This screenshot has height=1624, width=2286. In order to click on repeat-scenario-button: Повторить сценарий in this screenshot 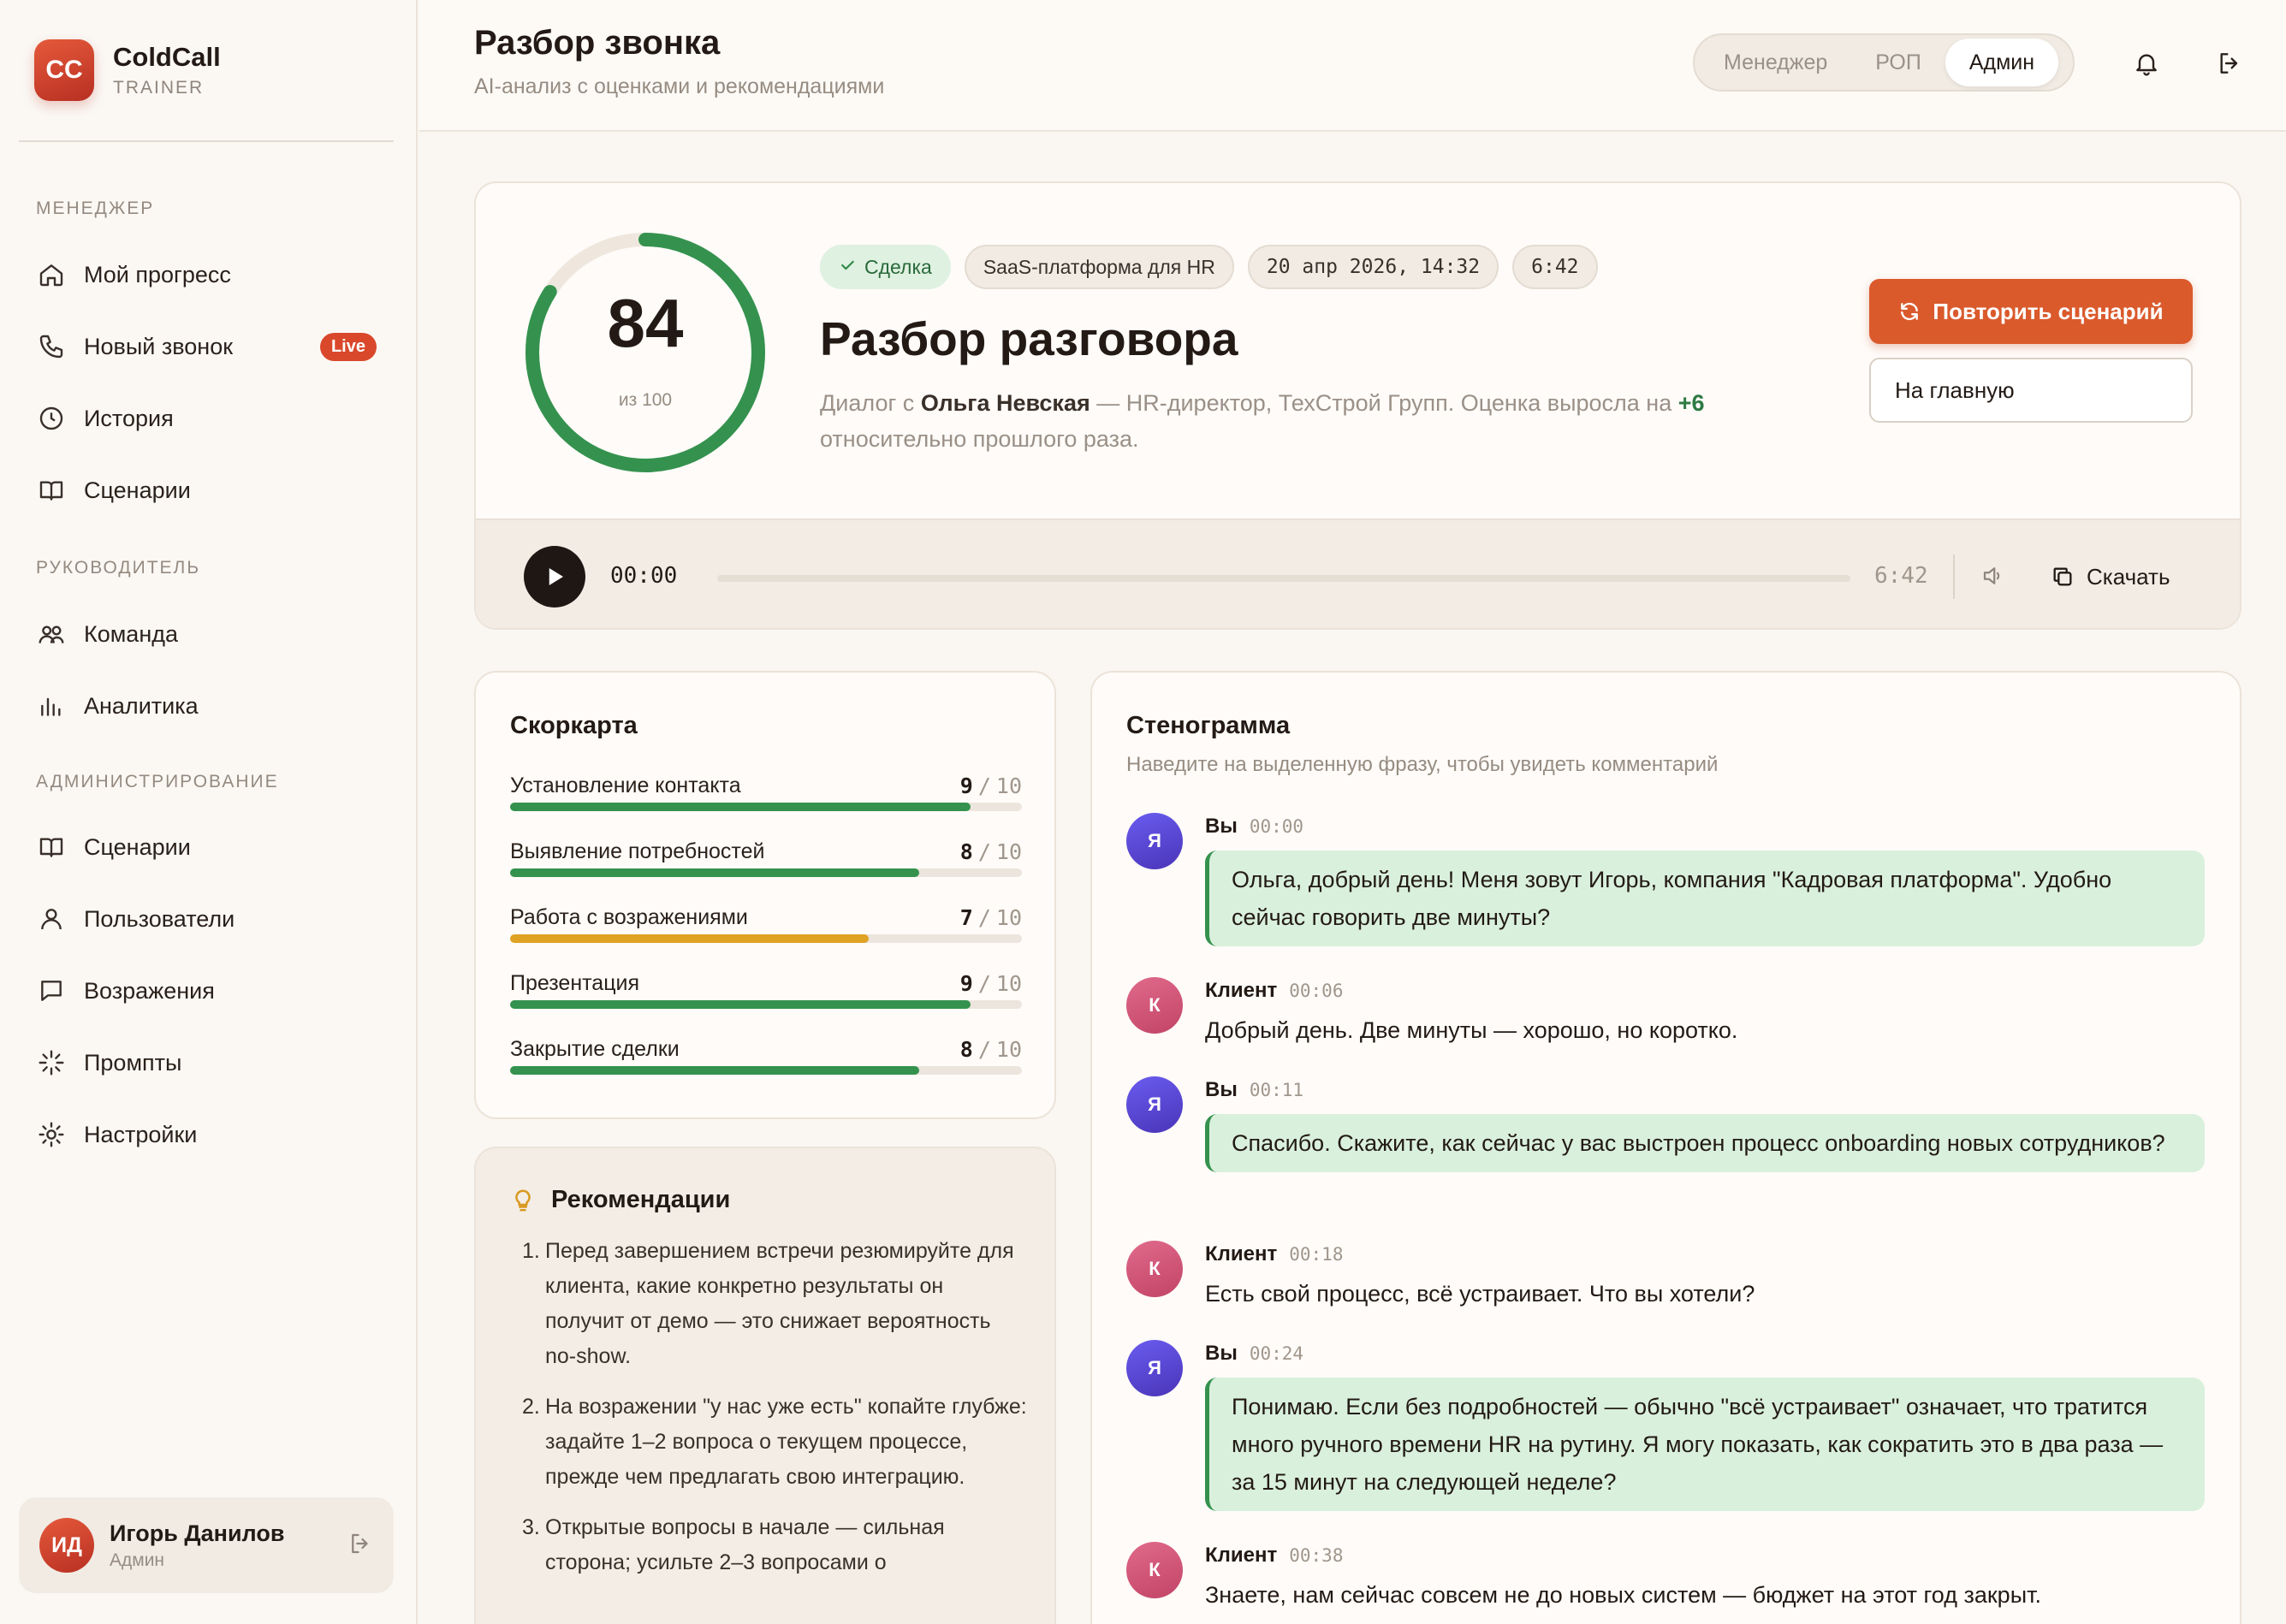, I will do `click(2031, 312)`.